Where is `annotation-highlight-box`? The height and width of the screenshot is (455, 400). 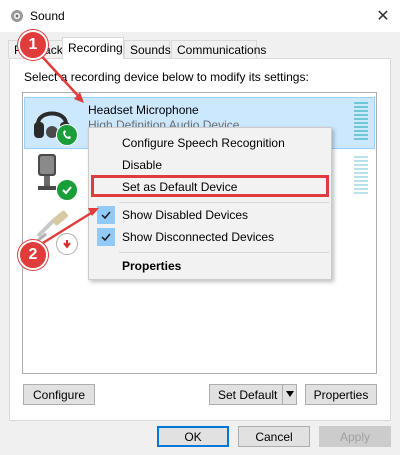 annotation-highlight-box is located at coordinates (210, 186).